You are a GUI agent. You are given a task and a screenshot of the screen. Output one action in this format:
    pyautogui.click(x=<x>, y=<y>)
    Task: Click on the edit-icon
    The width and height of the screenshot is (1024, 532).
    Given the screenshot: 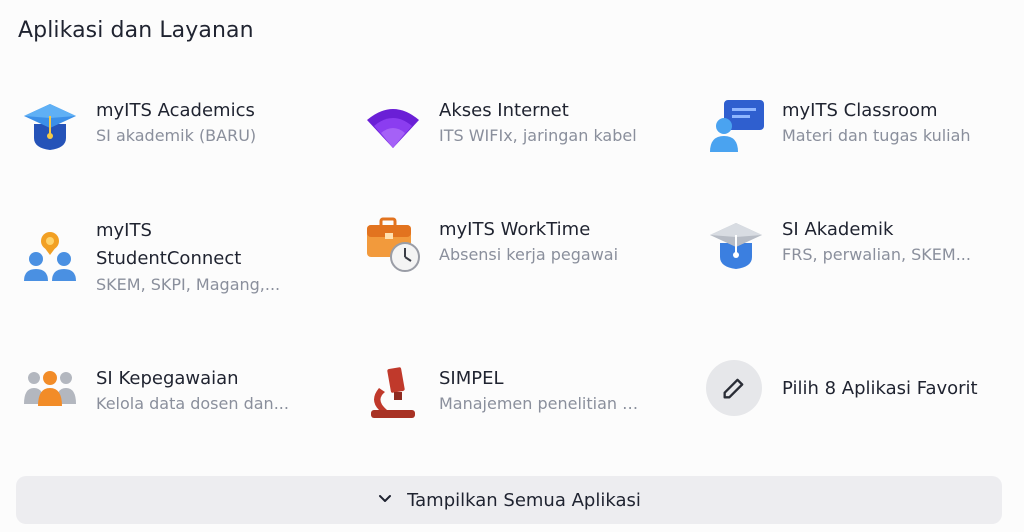 What is the action you would take?
    pyautogui.click(x=734, y=388)
    